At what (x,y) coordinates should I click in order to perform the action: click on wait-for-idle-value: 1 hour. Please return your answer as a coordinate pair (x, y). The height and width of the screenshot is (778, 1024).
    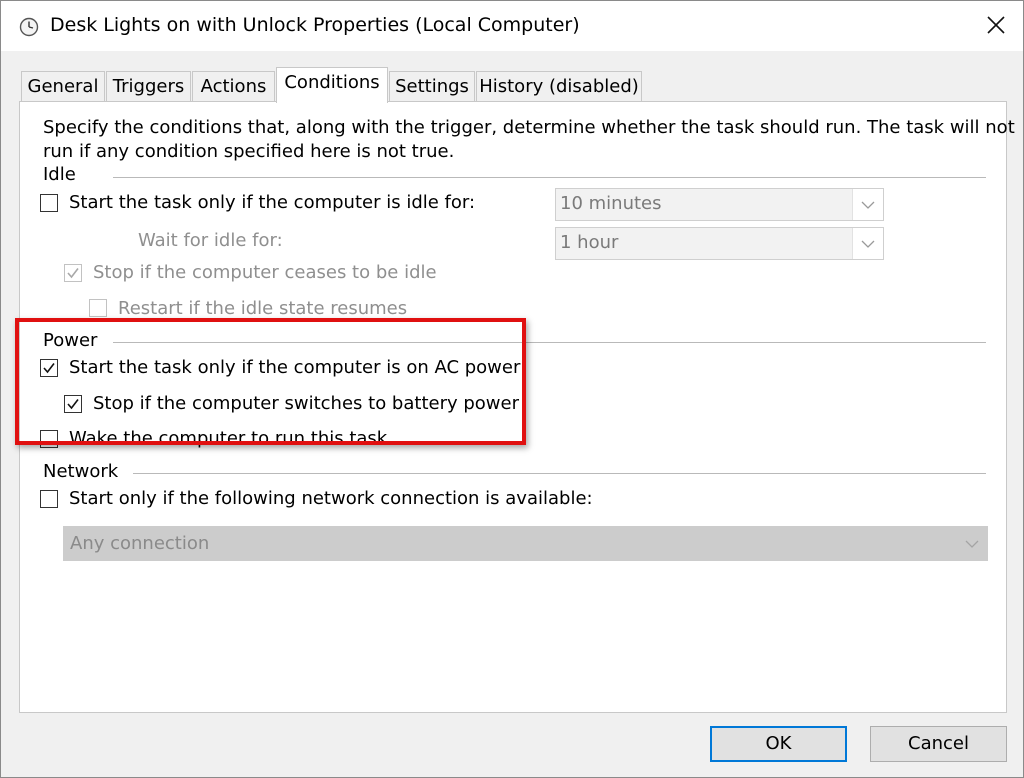
    Looking at the image, I should click on (589, 242).